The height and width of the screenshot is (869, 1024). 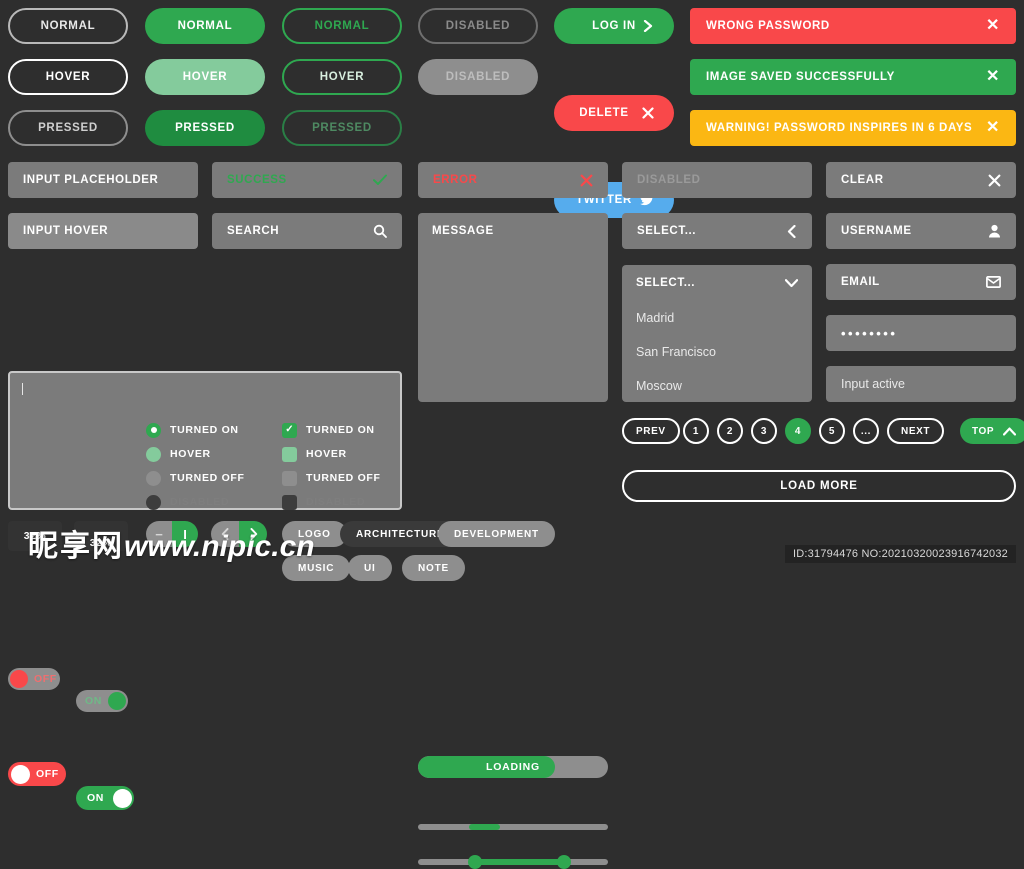 What do you see at coordinates (342, 26) in the screenshot?
I see `button-green-outline-normal: NORMAL` at bounding box center [342, 26].